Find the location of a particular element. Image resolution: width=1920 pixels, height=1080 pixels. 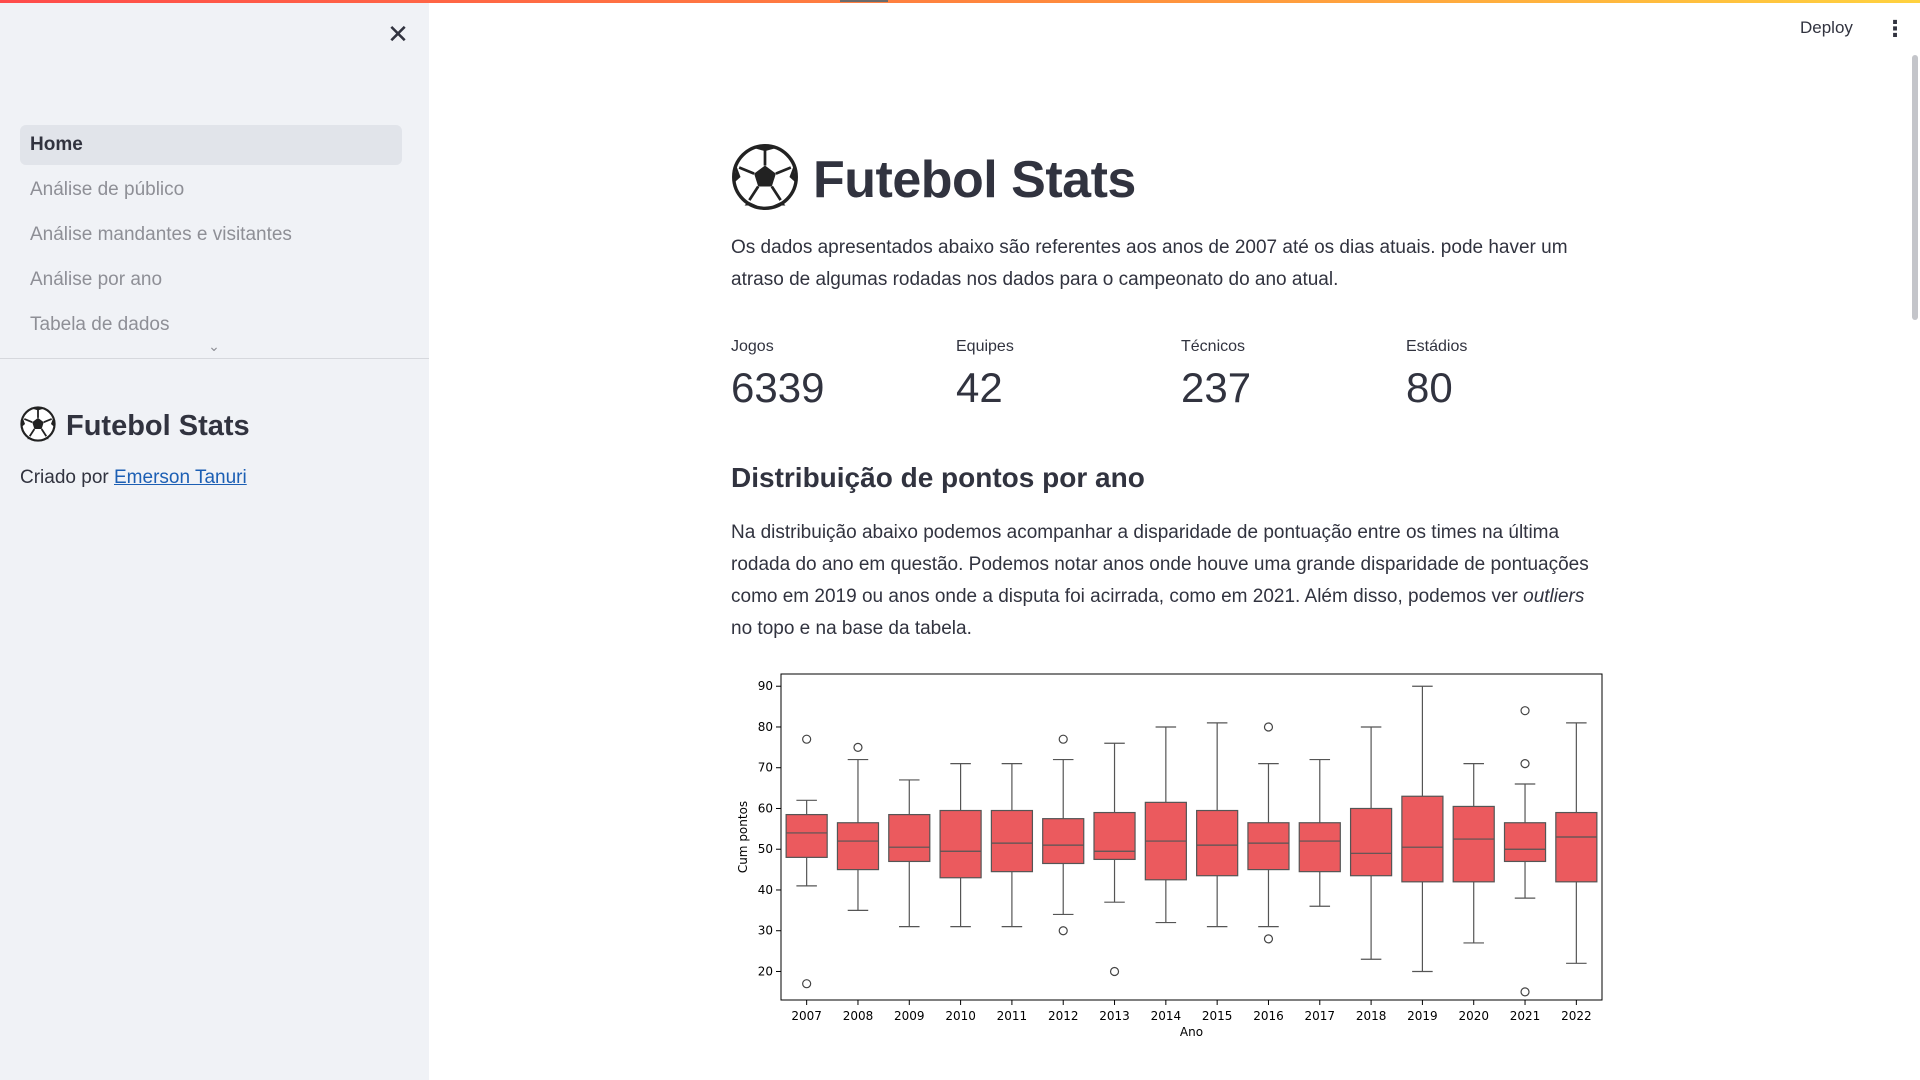

x-tick-label: 2014 is located at coordinates (1166, 1016).